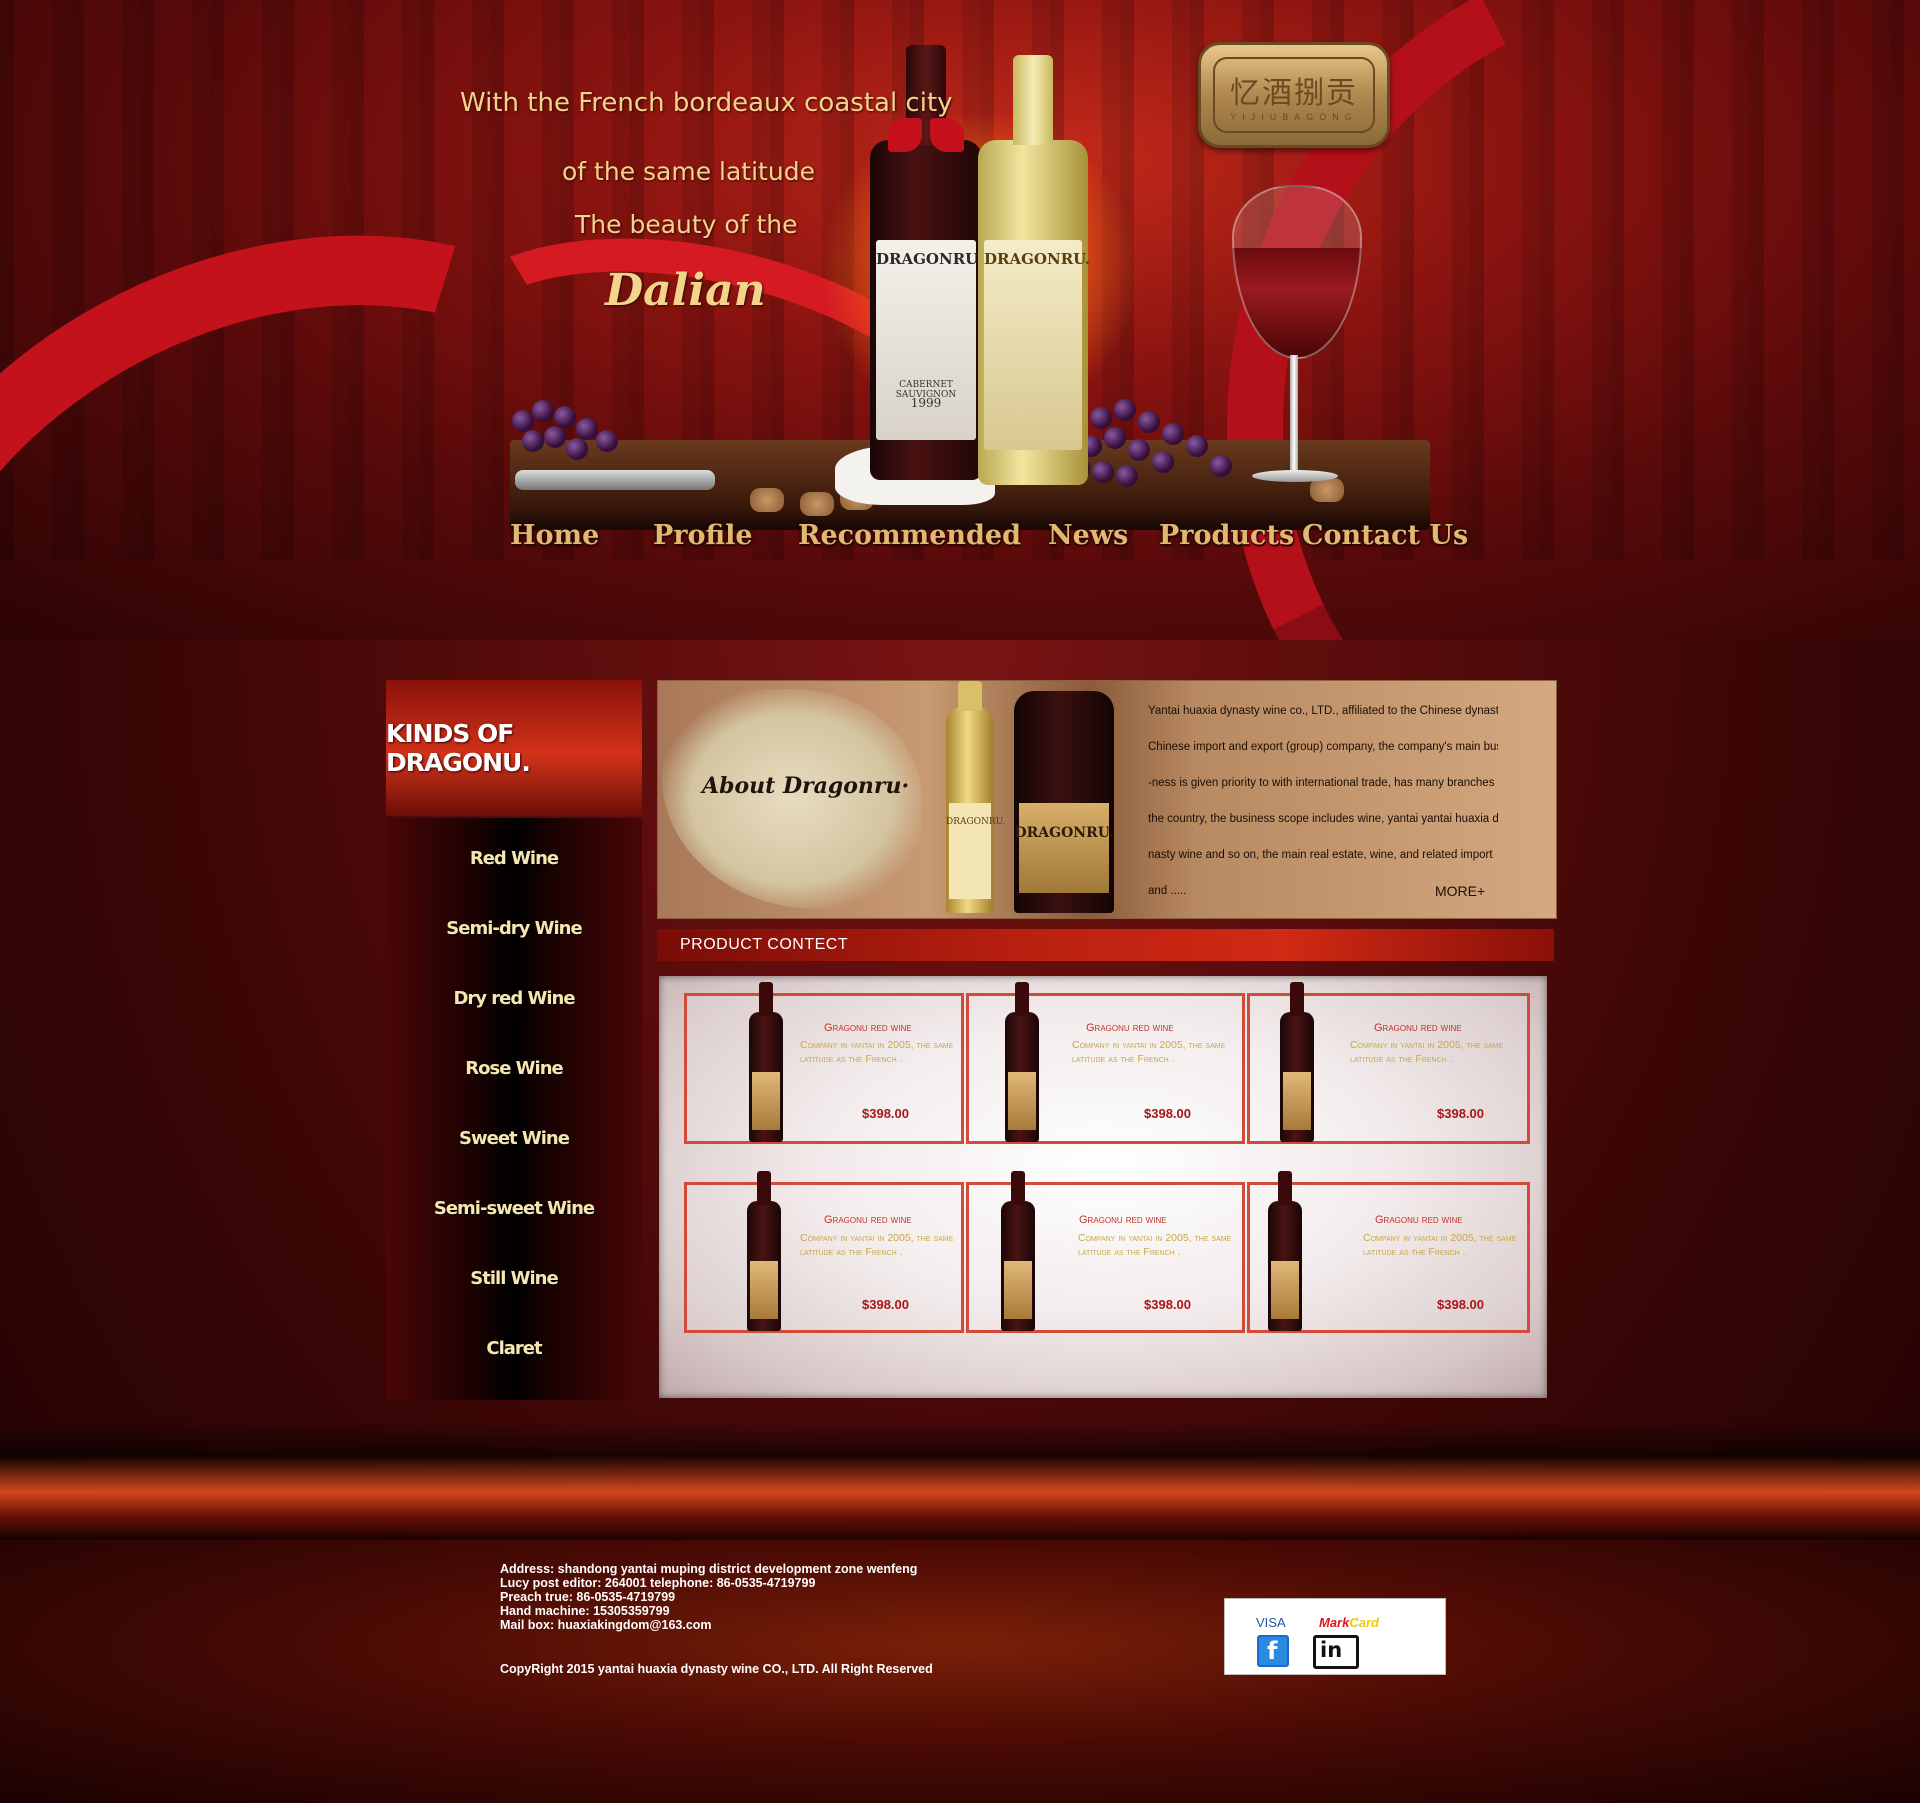 This screenshot has width=1920, height=1803. I want to click on grapes-left, so click(567, 440).